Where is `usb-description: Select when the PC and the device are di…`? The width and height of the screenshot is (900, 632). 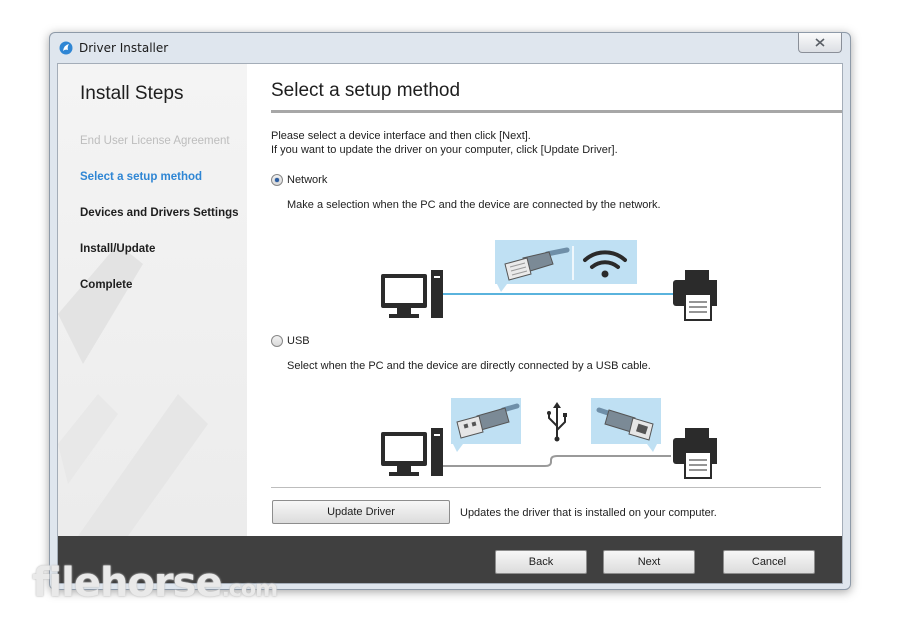 usb-description: Select when the PC and the device are di… is located at coordinates (469, 366).